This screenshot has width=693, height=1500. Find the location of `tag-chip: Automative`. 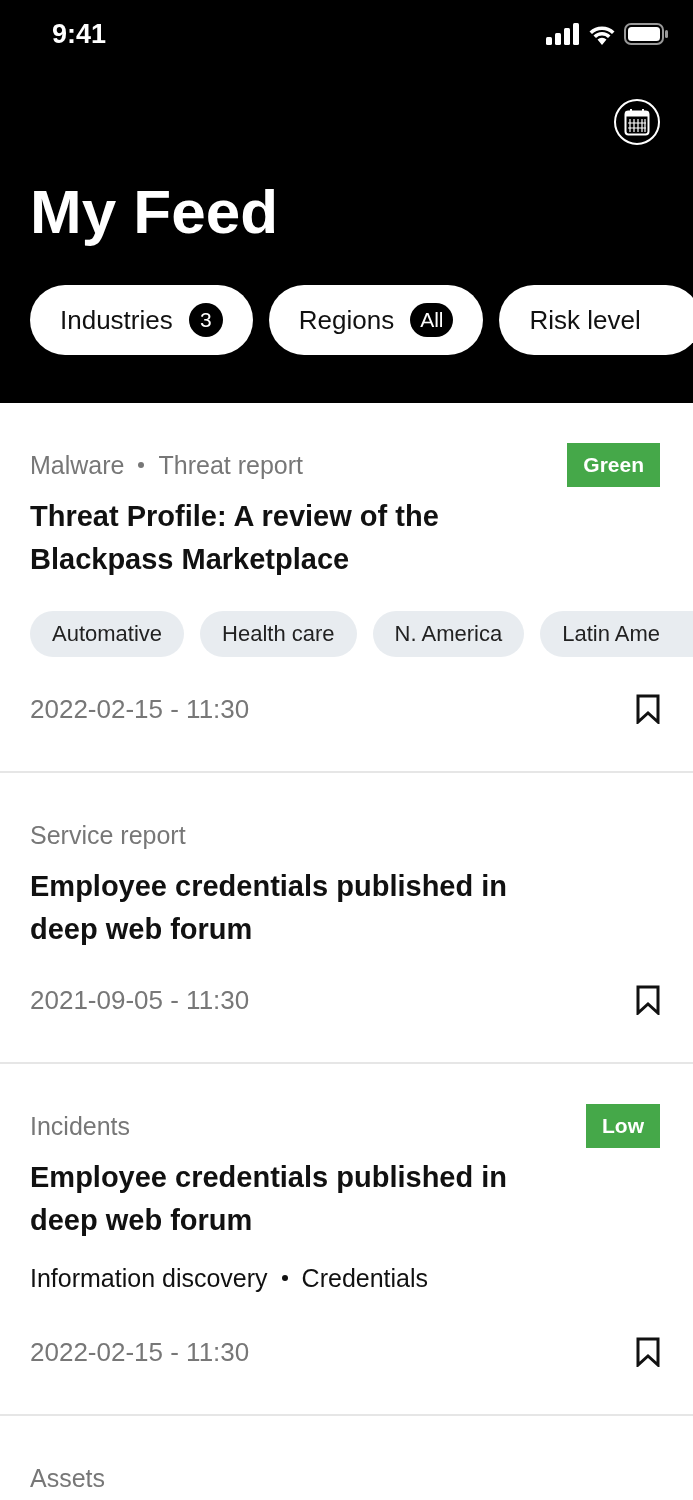

tag-chip: Automative is located at coordinates (107, 634).